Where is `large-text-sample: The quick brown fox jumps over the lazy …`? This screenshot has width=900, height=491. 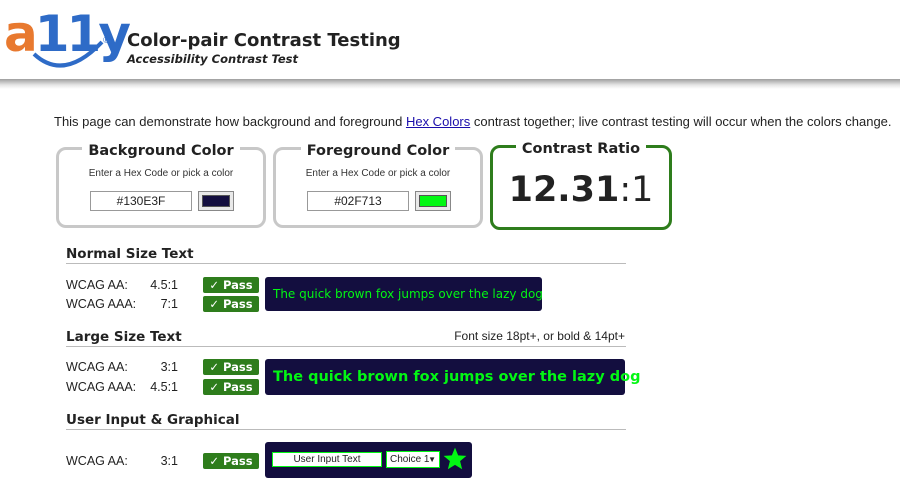
large-text-sample: The quick brown fox jumps over the lazy … is located at coordinates (452, 377).